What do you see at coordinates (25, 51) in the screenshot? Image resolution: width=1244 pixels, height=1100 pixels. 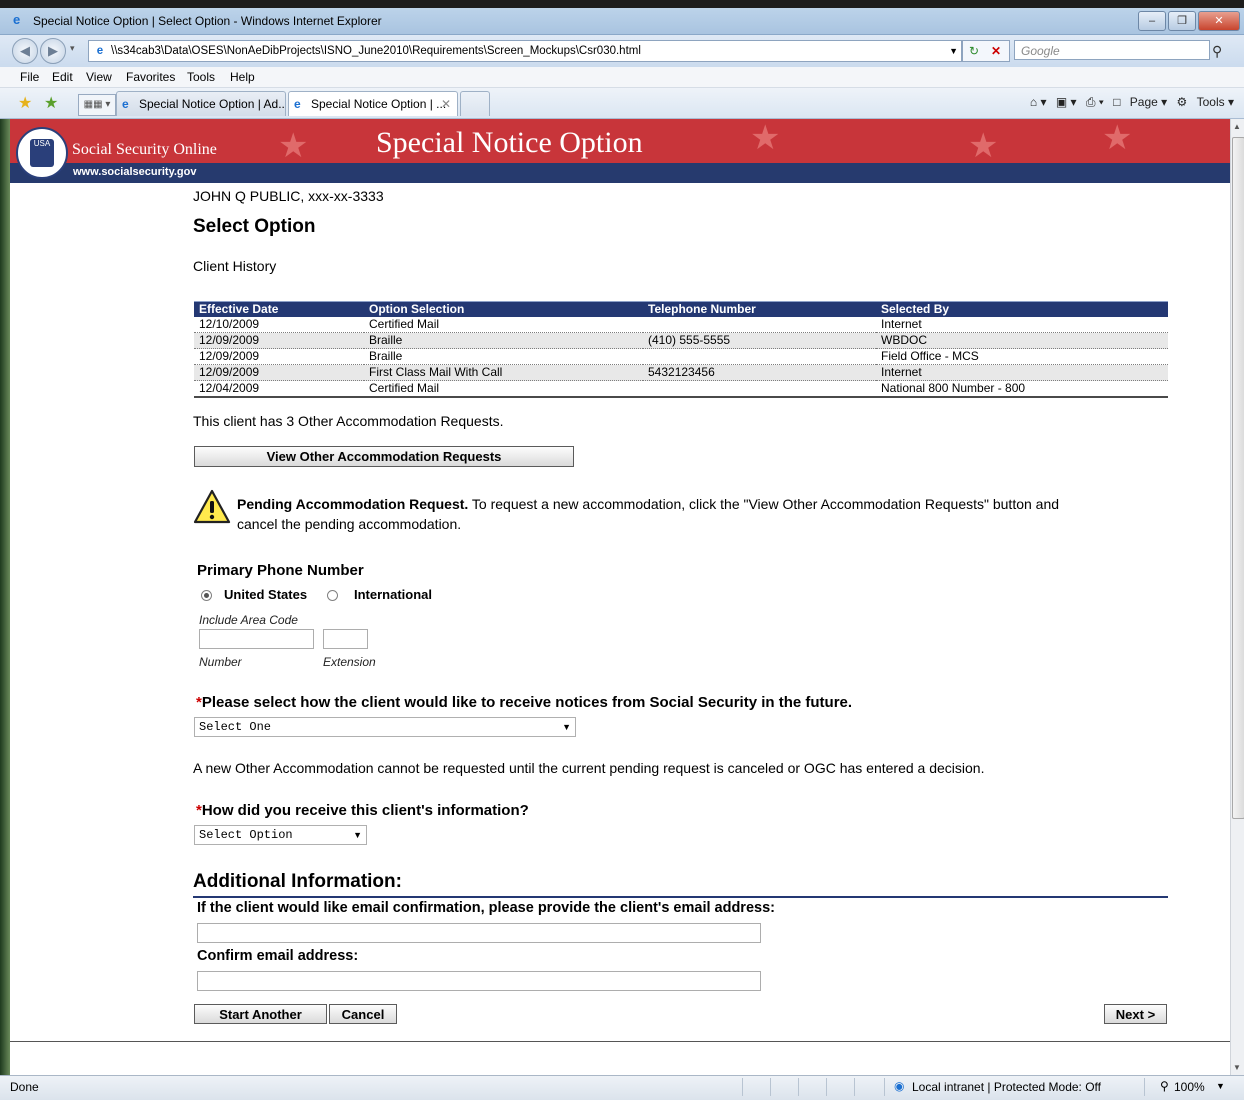 I see `back-button: ◀` at bounding box center [25, 51].